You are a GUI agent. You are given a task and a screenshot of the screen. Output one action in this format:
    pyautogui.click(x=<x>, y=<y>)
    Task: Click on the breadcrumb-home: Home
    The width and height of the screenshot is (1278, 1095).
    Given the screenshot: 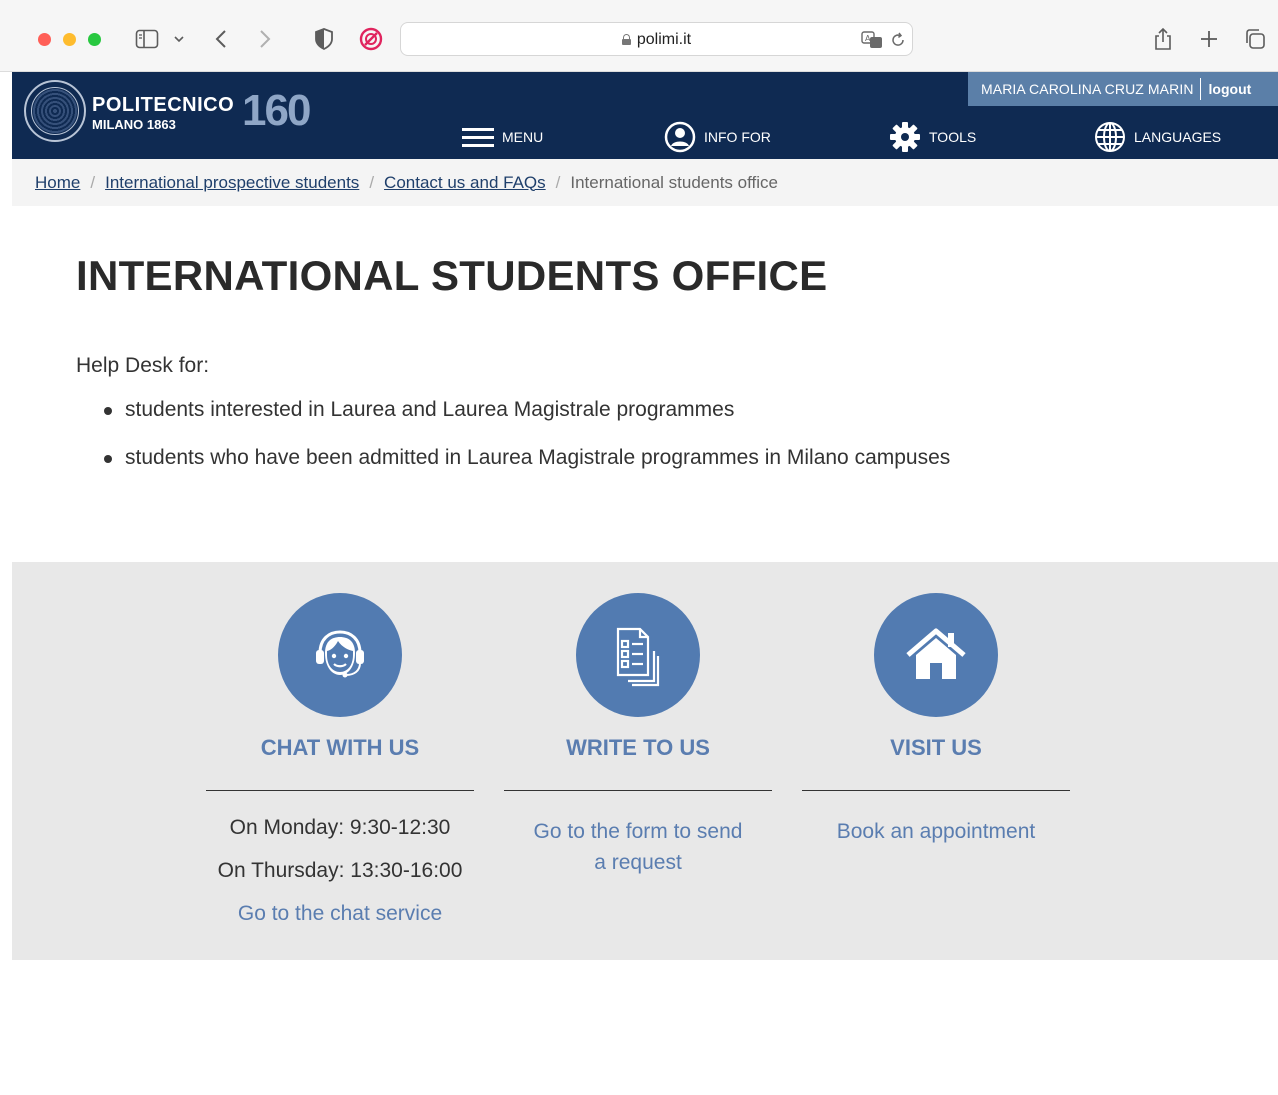 What is the action you would take?
    pyautogui.click(x=57, y=183)
    